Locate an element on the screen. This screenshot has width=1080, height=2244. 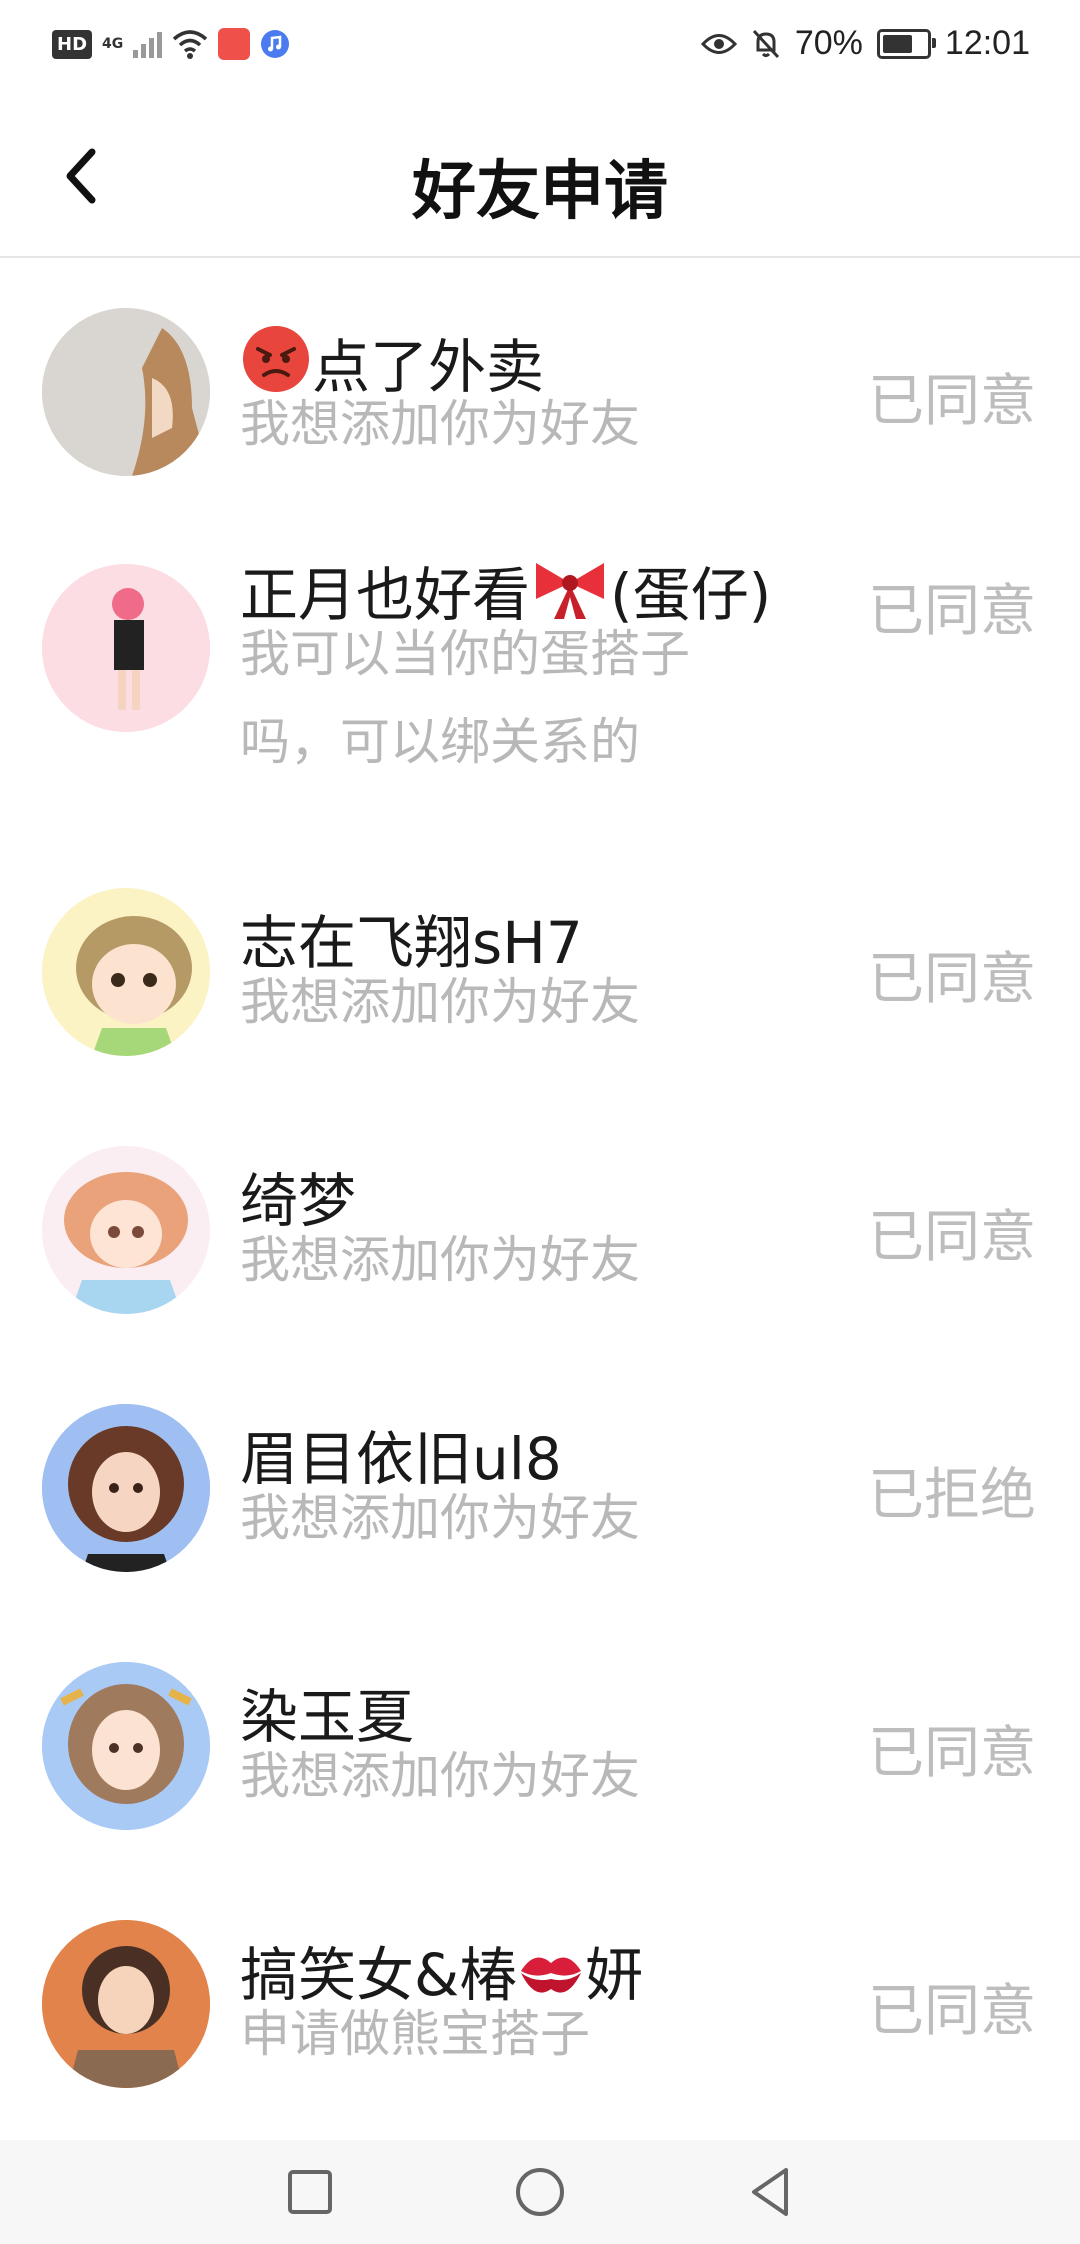
top-bar: 好友申请 is located at coordinates (540, 177).